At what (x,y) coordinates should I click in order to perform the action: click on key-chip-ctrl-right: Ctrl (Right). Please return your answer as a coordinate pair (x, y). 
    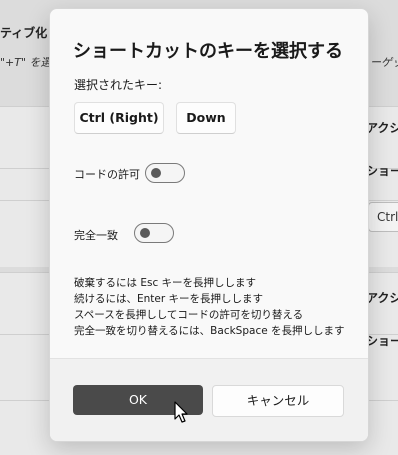
    Looking at the image, I should click on (119, 118).